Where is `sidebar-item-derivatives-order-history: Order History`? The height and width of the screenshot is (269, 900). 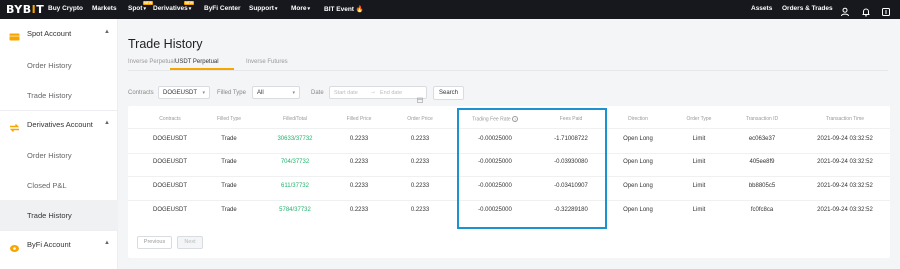 sidebar-item-derivatives-order-history: Order History is located at coordinates (59, 155).